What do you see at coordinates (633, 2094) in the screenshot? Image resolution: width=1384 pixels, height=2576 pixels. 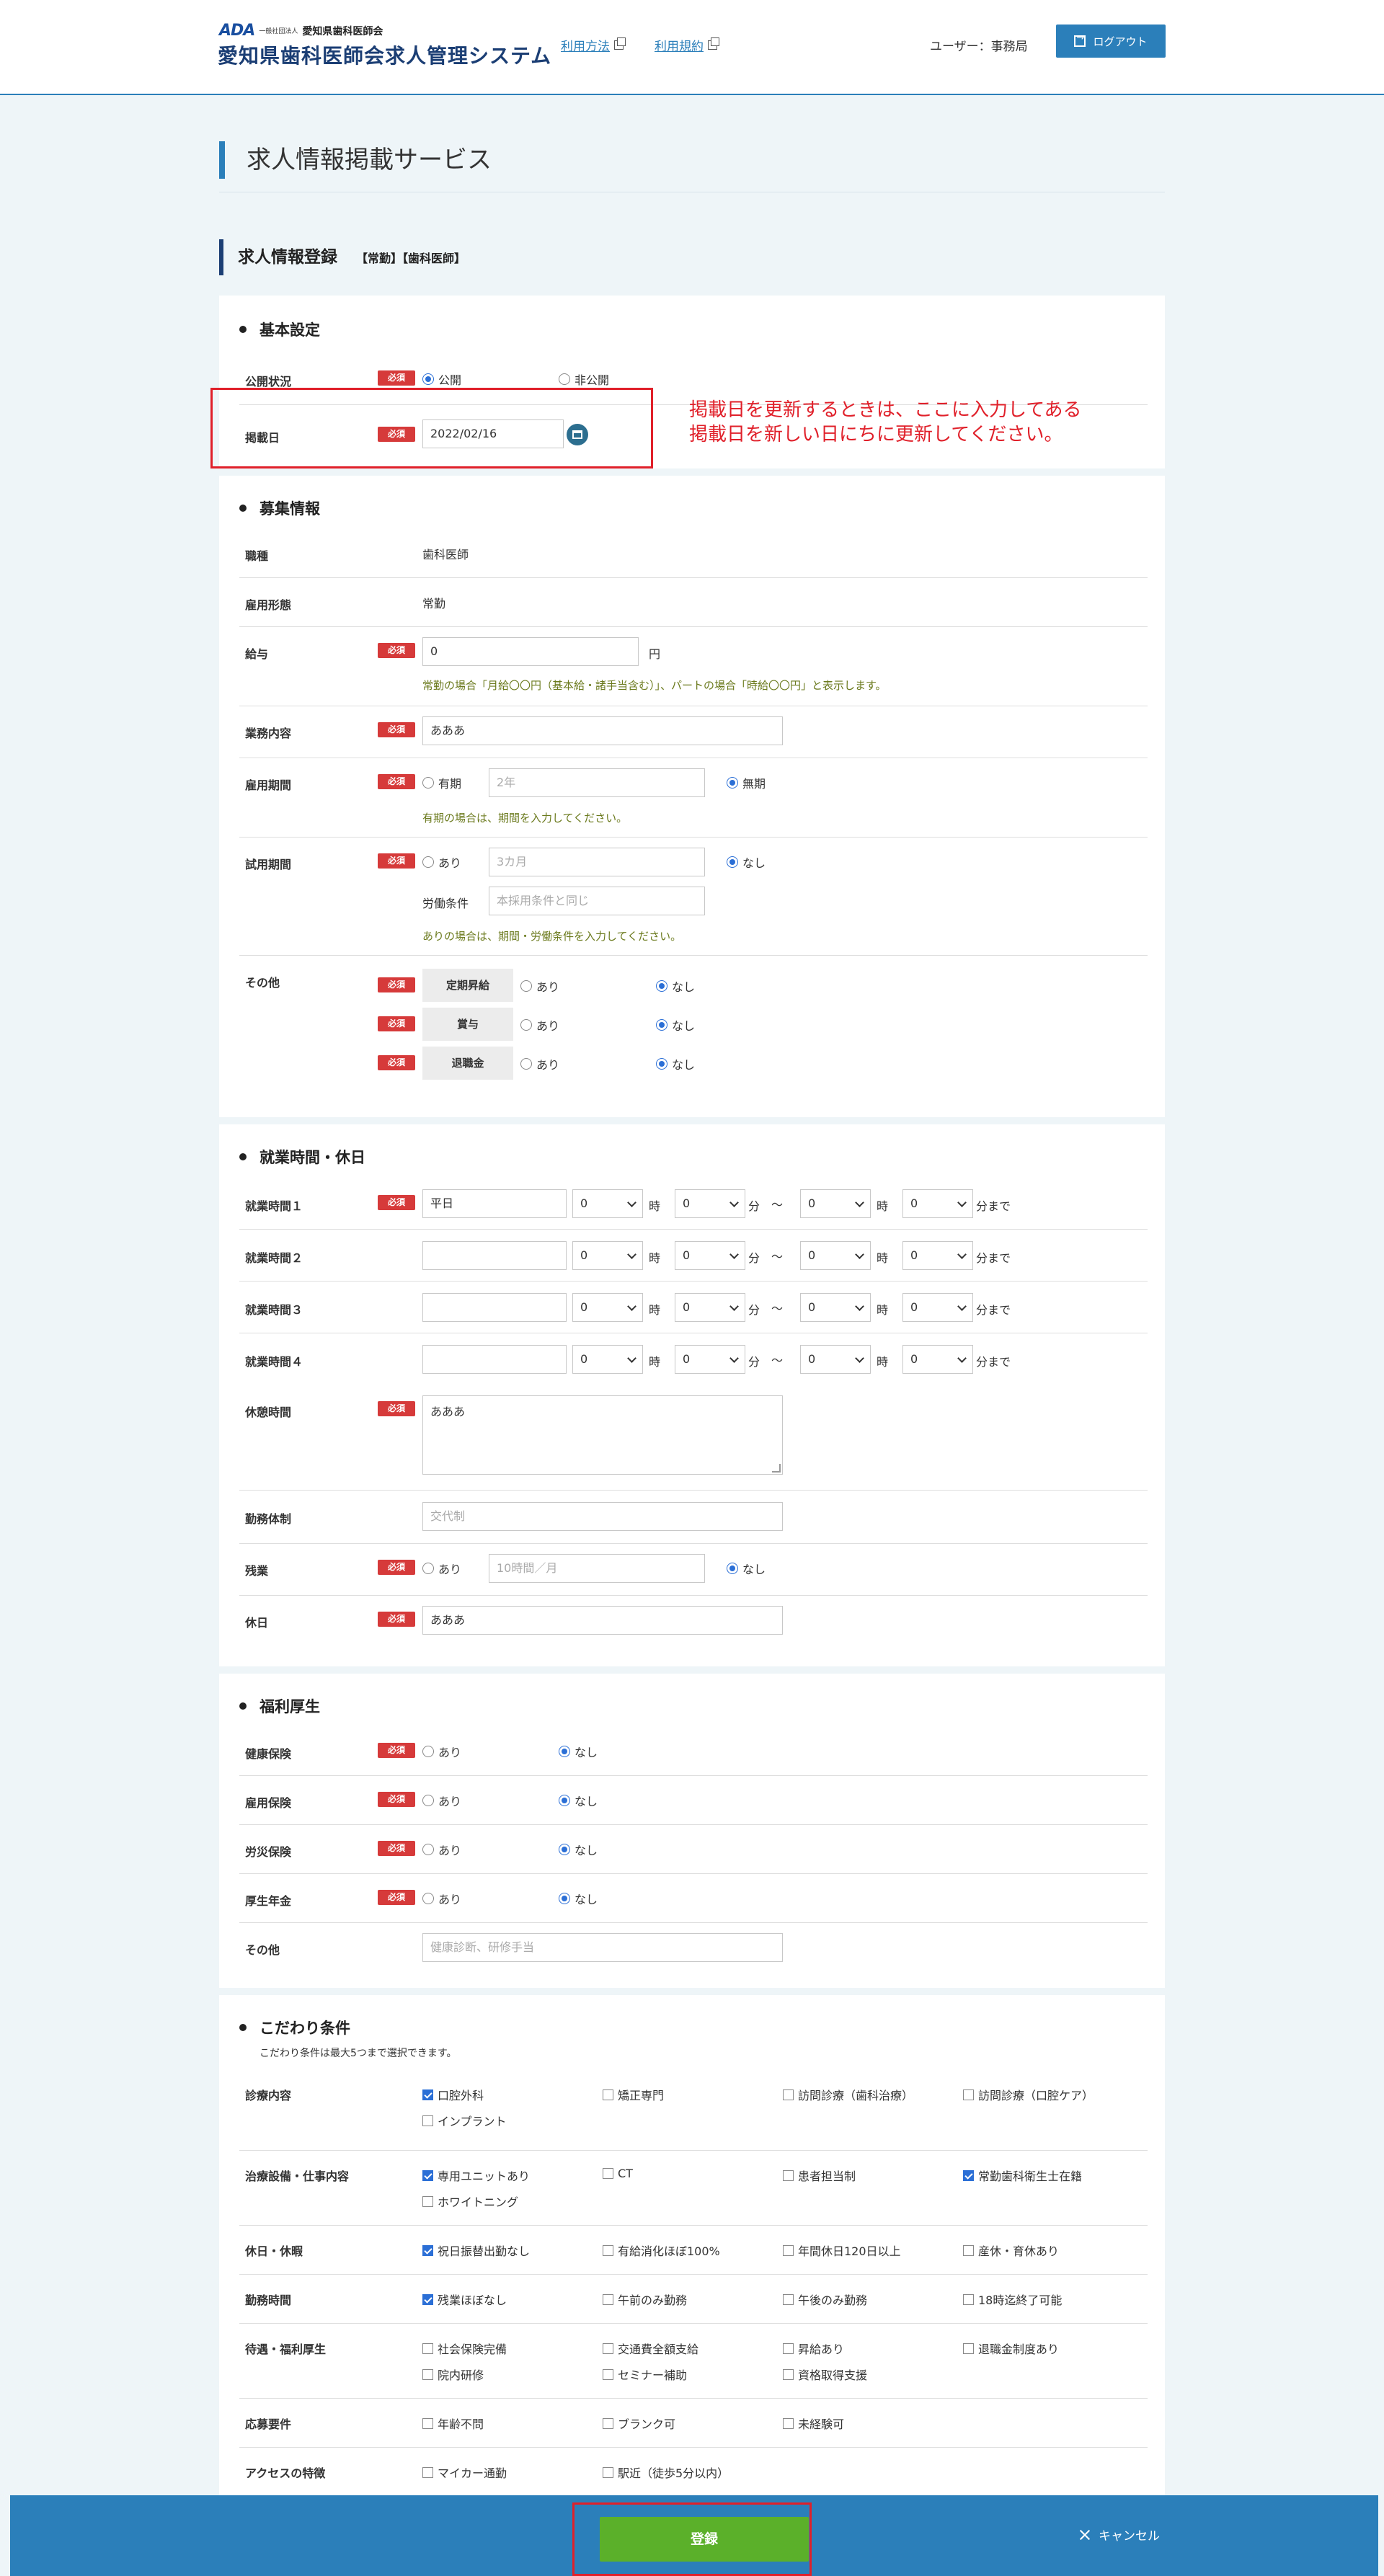 I see `pref-checkbox: 矯正専門` at bounding box center [633, 2094].